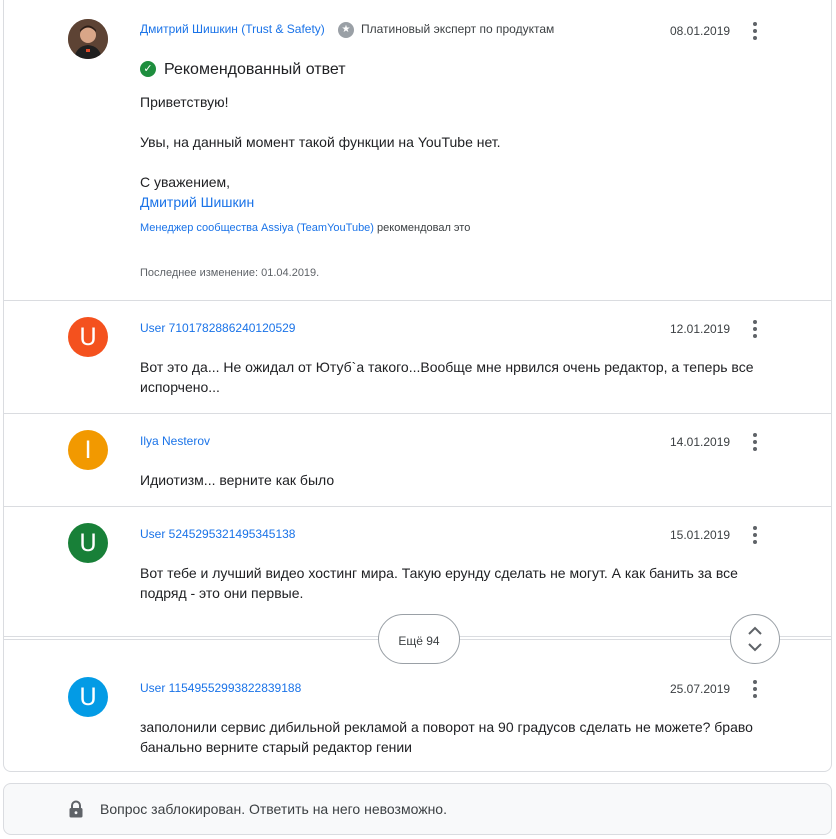  Describe the element at coordinates (700, 442) in the screenshot. I see `post-date: 14.01.2019` at that location.